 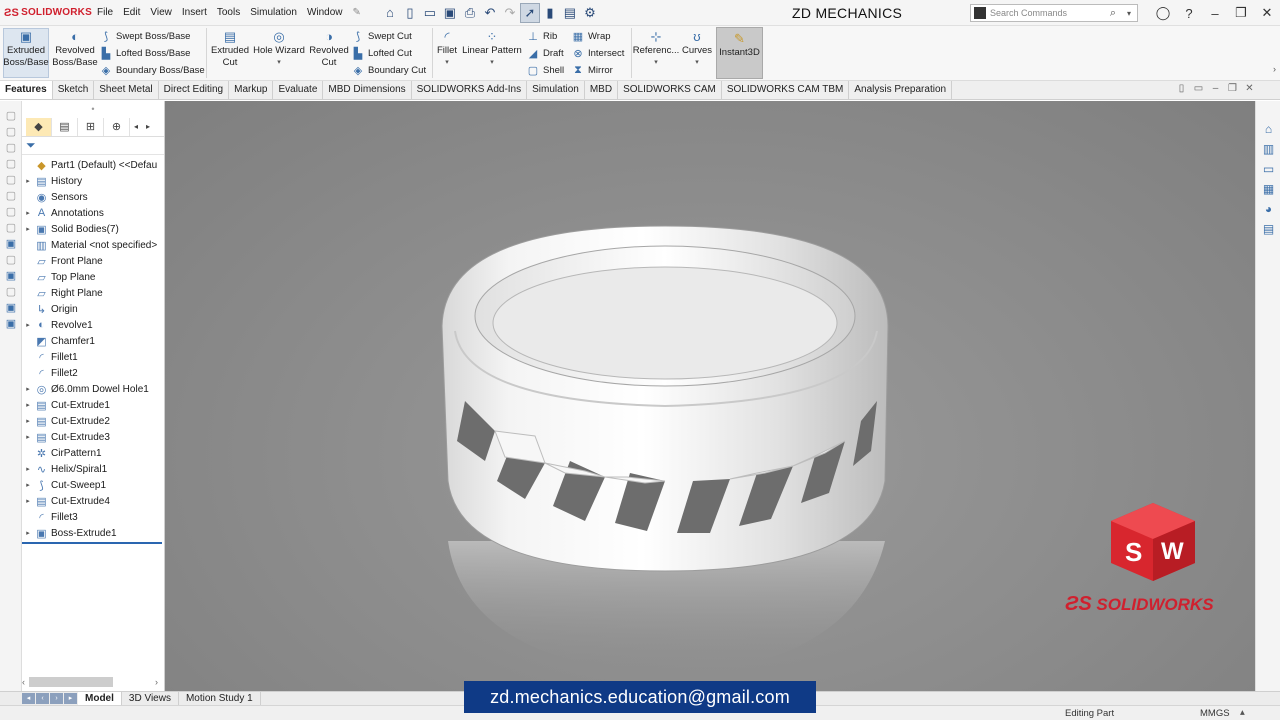 What do you see at coordinates (93, 325) in the screenshot?
I see `tree-node: ▸ ◐ Revolve1` at bounding box center [93, 325].